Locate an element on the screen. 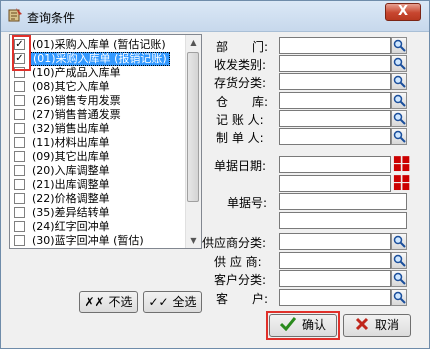 The width and height of the screenshot is (430, 349). cancel-button: 取消 is located at coordinates (377, 325).